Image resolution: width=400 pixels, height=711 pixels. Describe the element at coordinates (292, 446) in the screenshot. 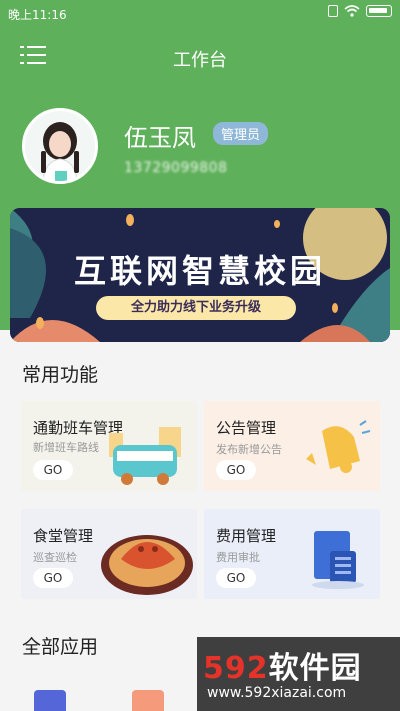

I see `card-announcement-management: 公告管理 发布新增公告 GO` at that location.